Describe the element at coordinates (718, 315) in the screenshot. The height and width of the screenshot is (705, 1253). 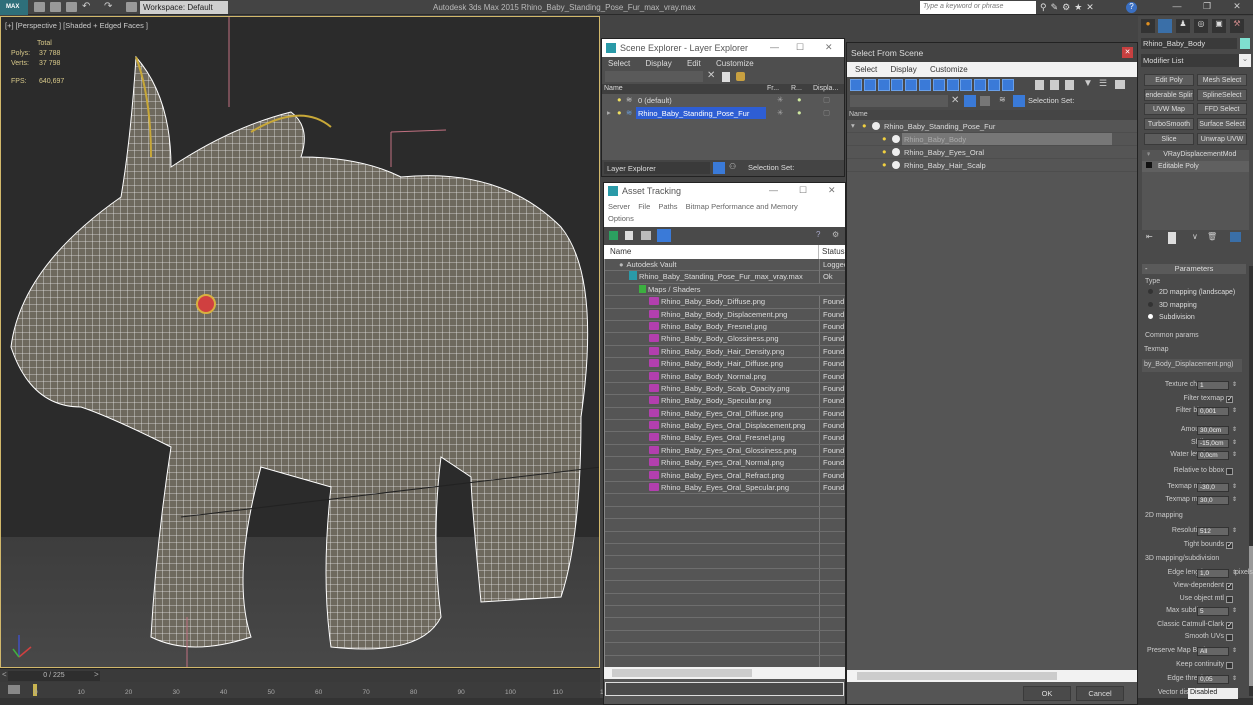
I see `asset-name-cell: Rhino_Baby_Body_Displacement.png` at that location.